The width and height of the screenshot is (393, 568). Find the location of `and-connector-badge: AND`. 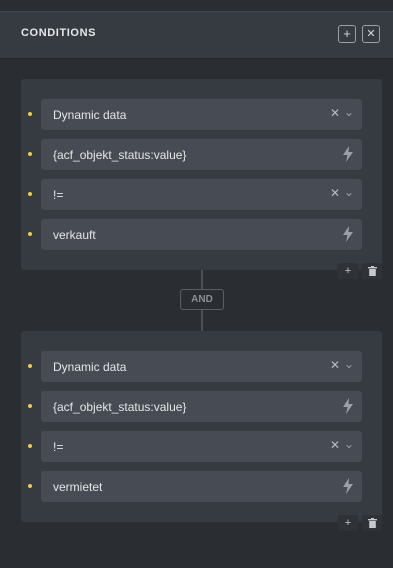

and-connector-badge: AND is located at coordinates (202, 299).